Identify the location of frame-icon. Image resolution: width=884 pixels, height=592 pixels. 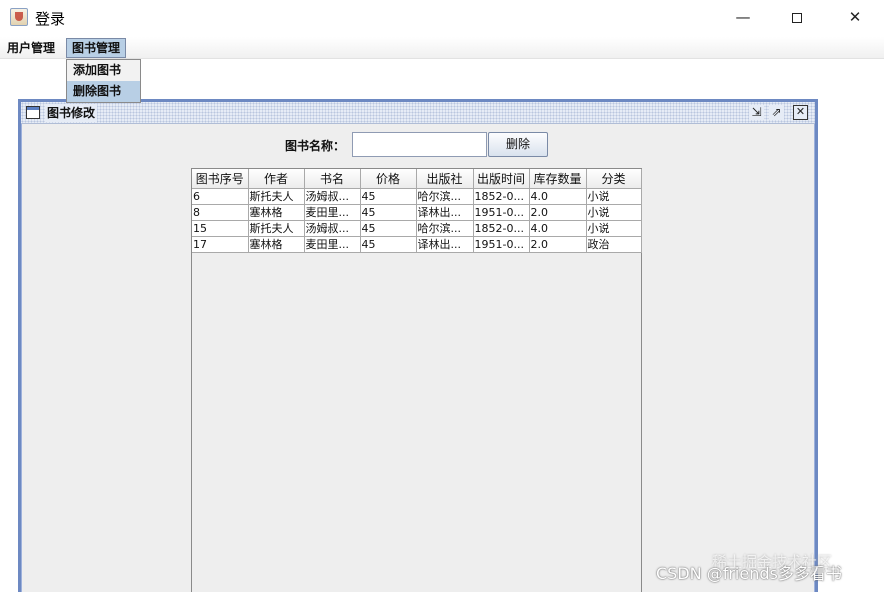
(33, 112).